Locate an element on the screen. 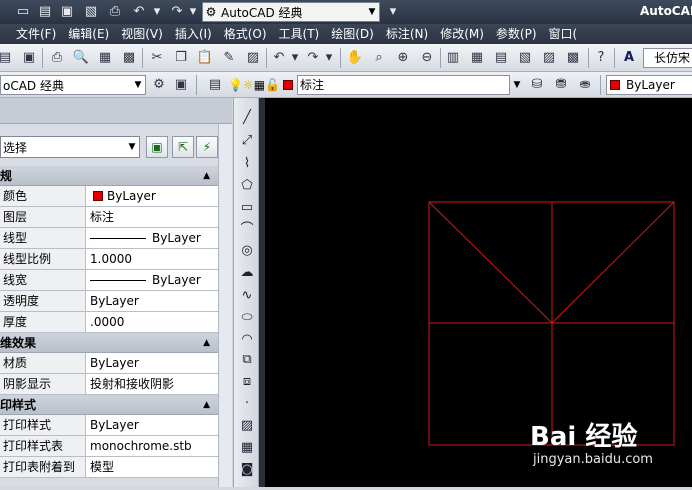 The height and width of the screenshot is (490, 692). publish-icon: ▦ is located at coordinates (105, 58).